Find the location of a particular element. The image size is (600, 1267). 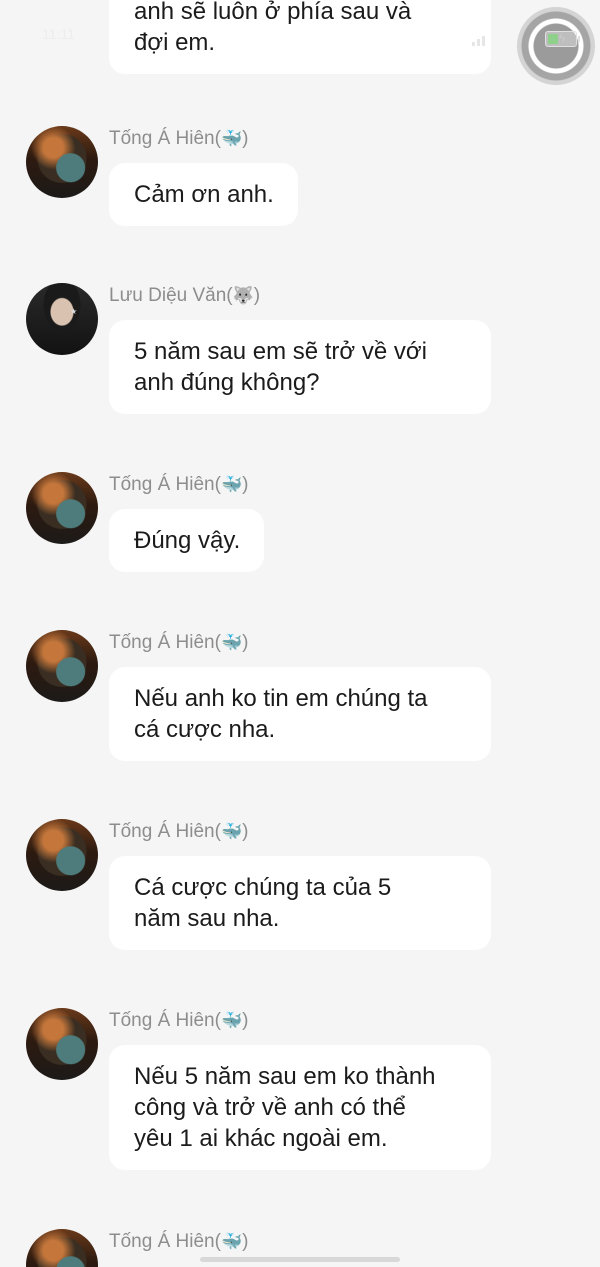

message-line: Đúng vậy. is located at coordinates (187, 540).